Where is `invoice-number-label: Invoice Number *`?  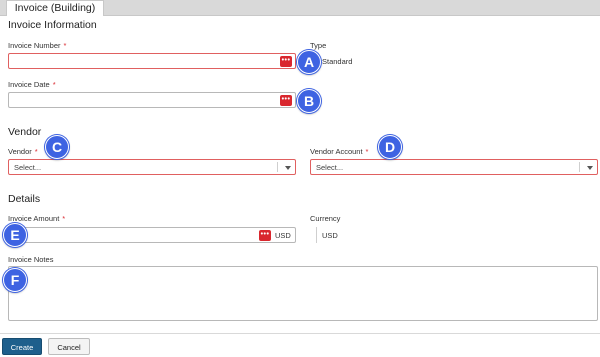 invoice-number-label: Invoice Number * is located at coordinates (37, 45).